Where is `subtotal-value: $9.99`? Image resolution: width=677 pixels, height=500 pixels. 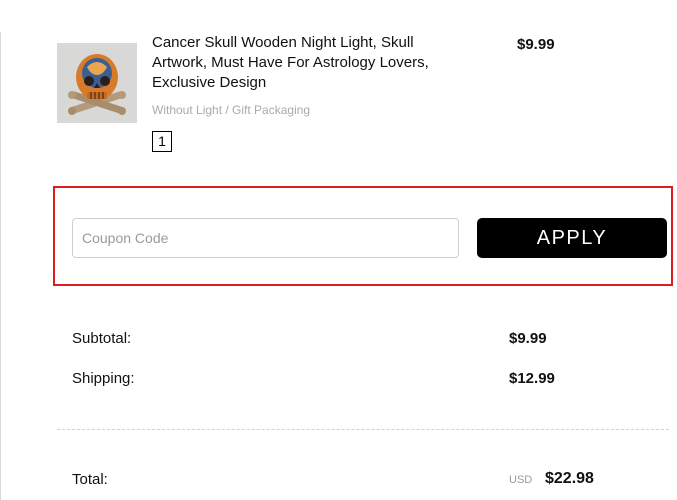 subtotal-value: $9.99 is located at coordinates (528, 338).